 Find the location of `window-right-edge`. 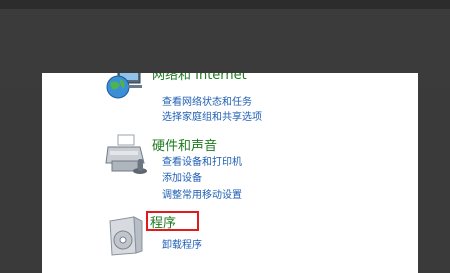

window-right-edge is located at coordinates (434, 180).